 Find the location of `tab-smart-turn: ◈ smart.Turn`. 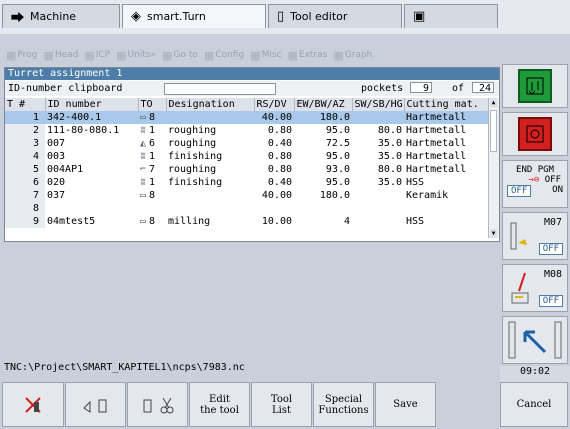

tab-smart-turn: ◈ smart.Turn is located at coordinates (194, 16).